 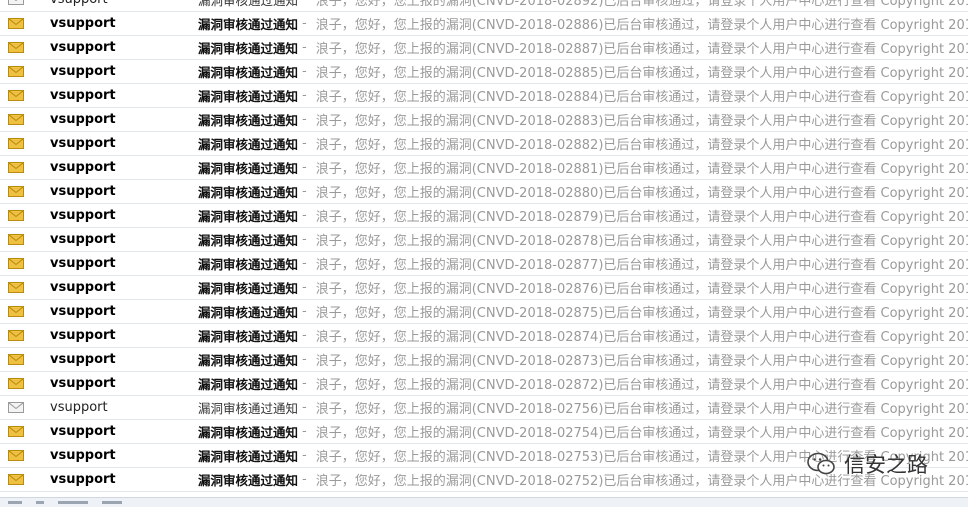 What do you see at coordinates (821, 463) in the screenshot?
I see `wechat-icon` at bounding box center [821, 463].